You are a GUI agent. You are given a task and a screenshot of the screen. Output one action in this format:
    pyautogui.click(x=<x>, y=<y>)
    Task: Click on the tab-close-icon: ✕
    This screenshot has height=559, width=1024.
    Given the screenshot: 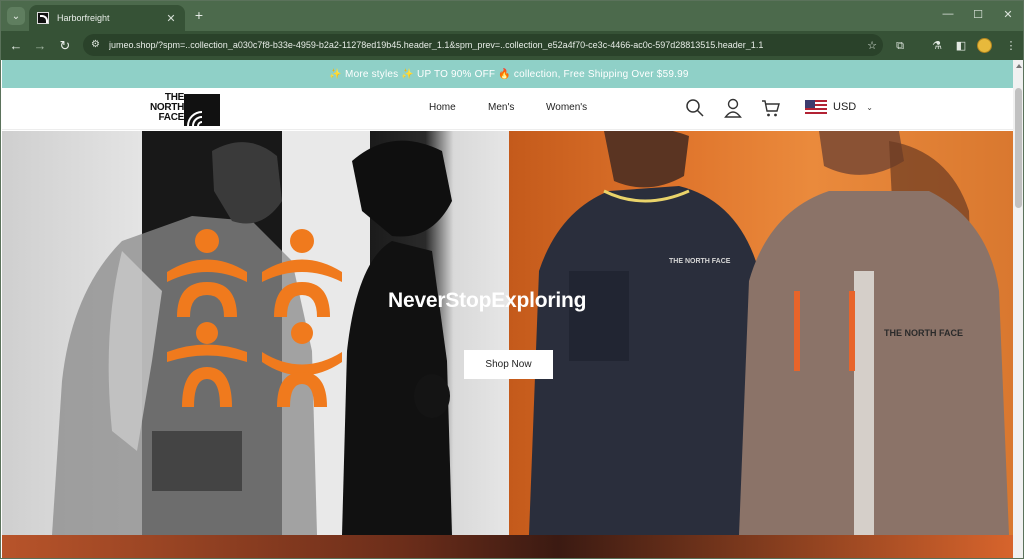 What is the action you would take?
    pyautogui.click(x=171, y=18)
    